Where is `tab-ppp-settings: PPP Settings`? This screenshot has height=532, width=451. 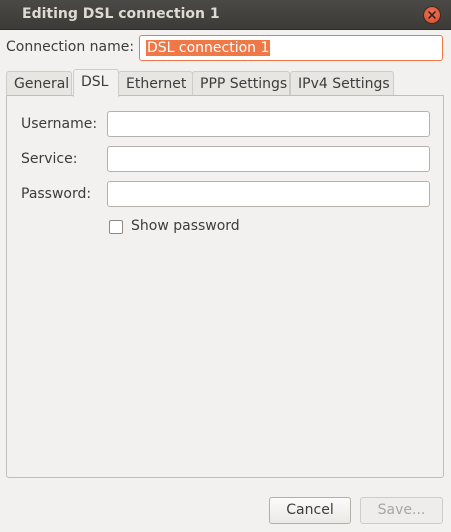
tab-ppp-settings: PPP Settings is located at coordinates (241, 83).